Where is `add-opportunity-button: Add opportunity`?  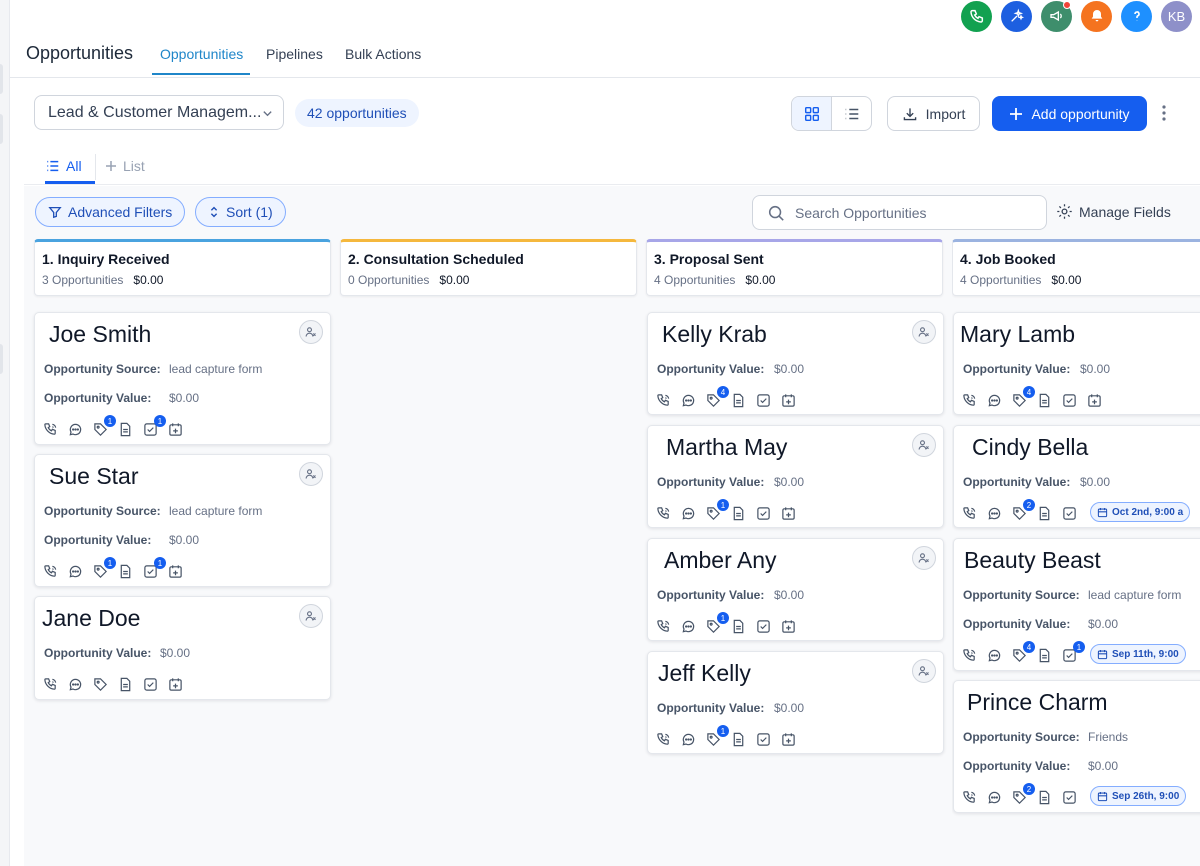 add-opportunity-button: Add opportunity is located at coordinates (1069, 113).